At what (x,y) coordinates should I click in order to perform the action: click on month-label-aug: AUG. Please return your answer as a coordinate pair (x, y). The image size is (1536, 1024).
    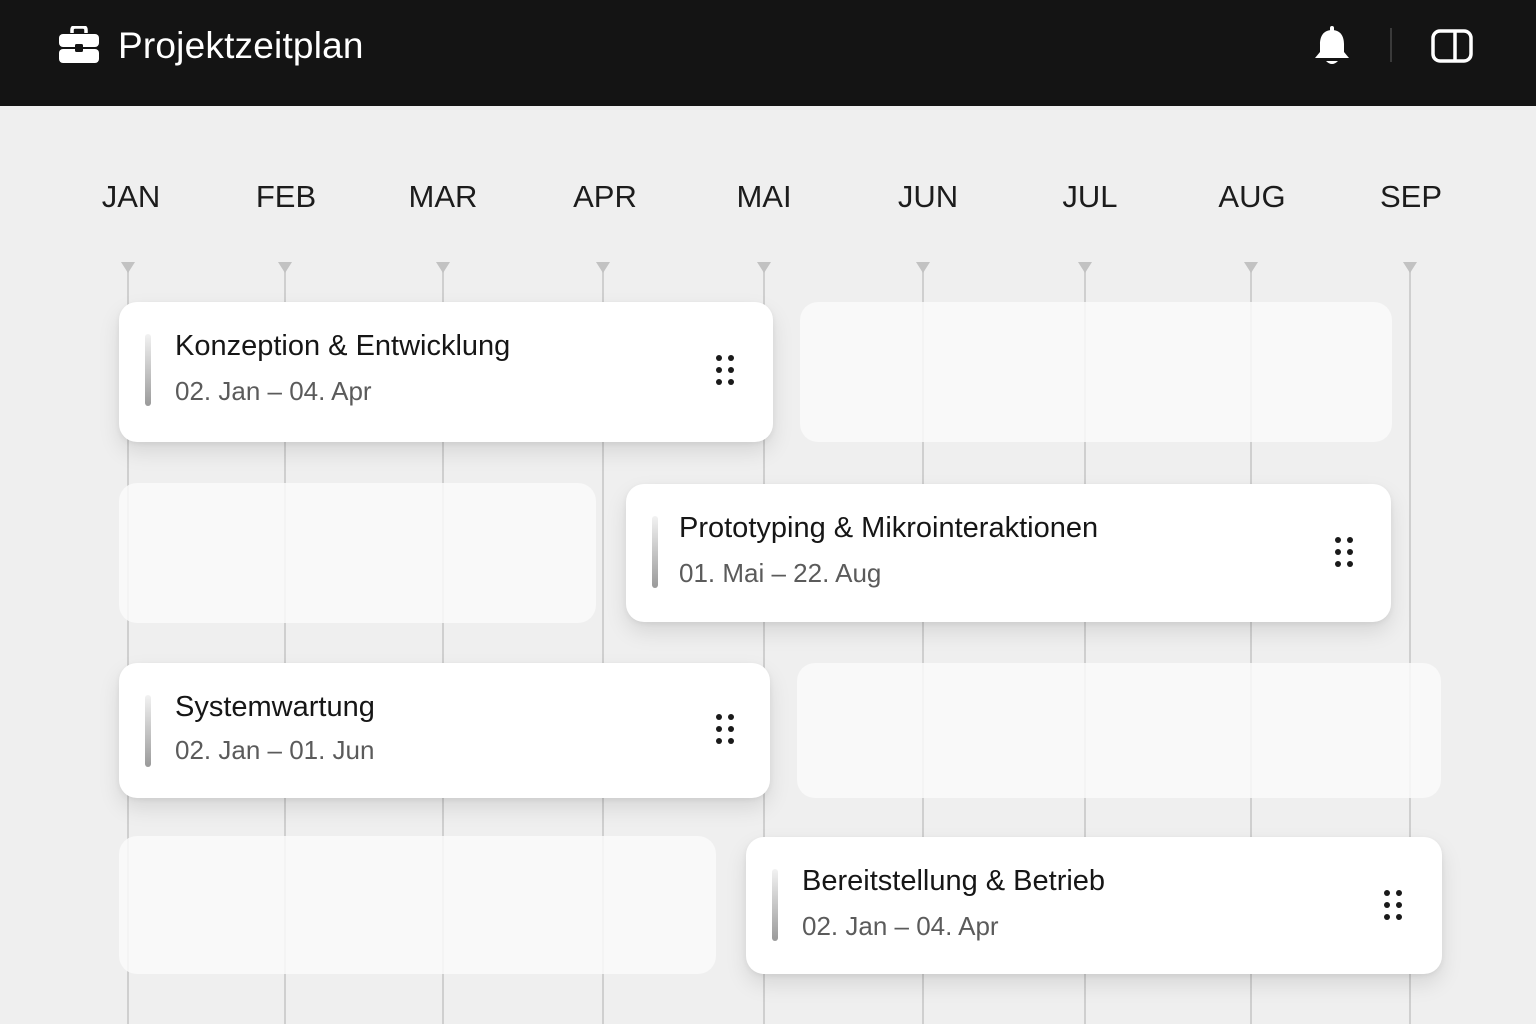
    Looking at the image, I should click on (1252, 196).